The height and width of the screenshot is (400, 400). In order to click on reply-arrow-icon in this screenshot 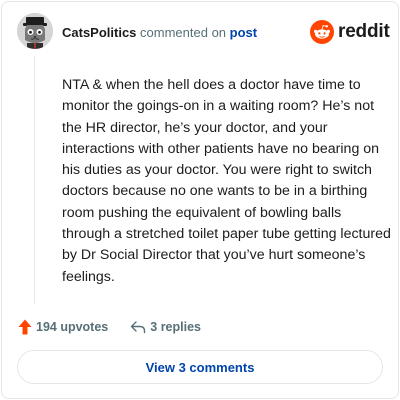, I will do `click(138, 327)`.